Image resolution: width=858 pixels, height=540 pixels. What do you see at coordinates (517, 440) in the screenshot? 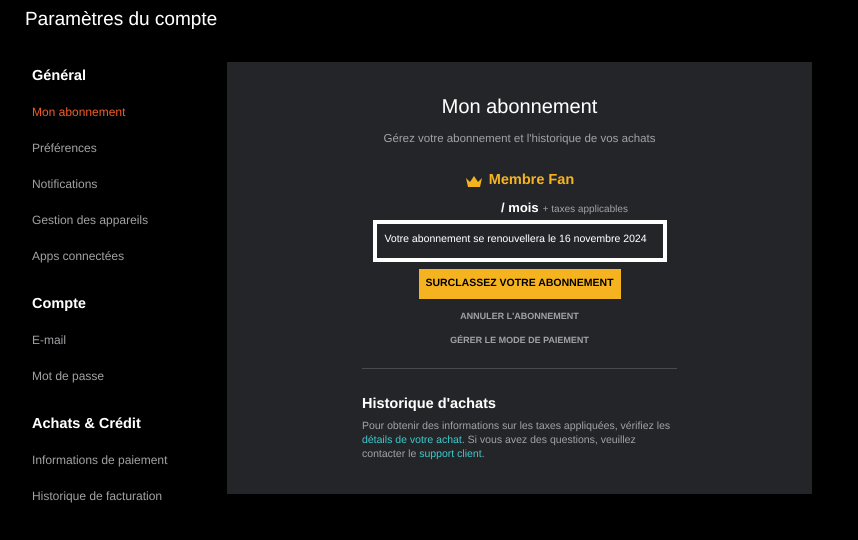
I see `history-description: Pour obtenir des informations sur les taxes appliquées, vérifiez les détails de votre achat. Si vous avez des questions, veuillez contacter le support client.` at bounding box center [517, 440].